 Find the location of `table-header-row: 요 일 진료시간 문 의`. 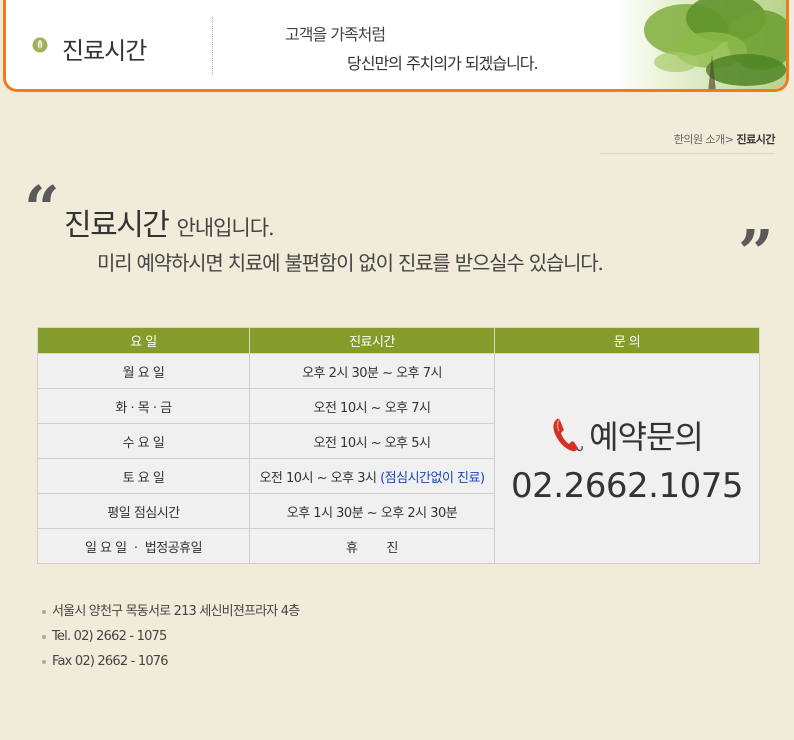

table-header-row: 요 일 진료시간 문 의 is located at coordinates (398, 340).